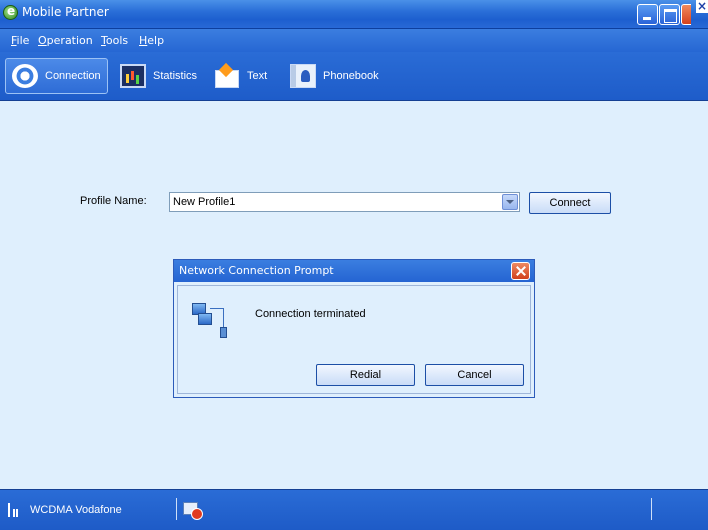 The image size is (708, 530). I want to click on app-icon, so click(10, 12).